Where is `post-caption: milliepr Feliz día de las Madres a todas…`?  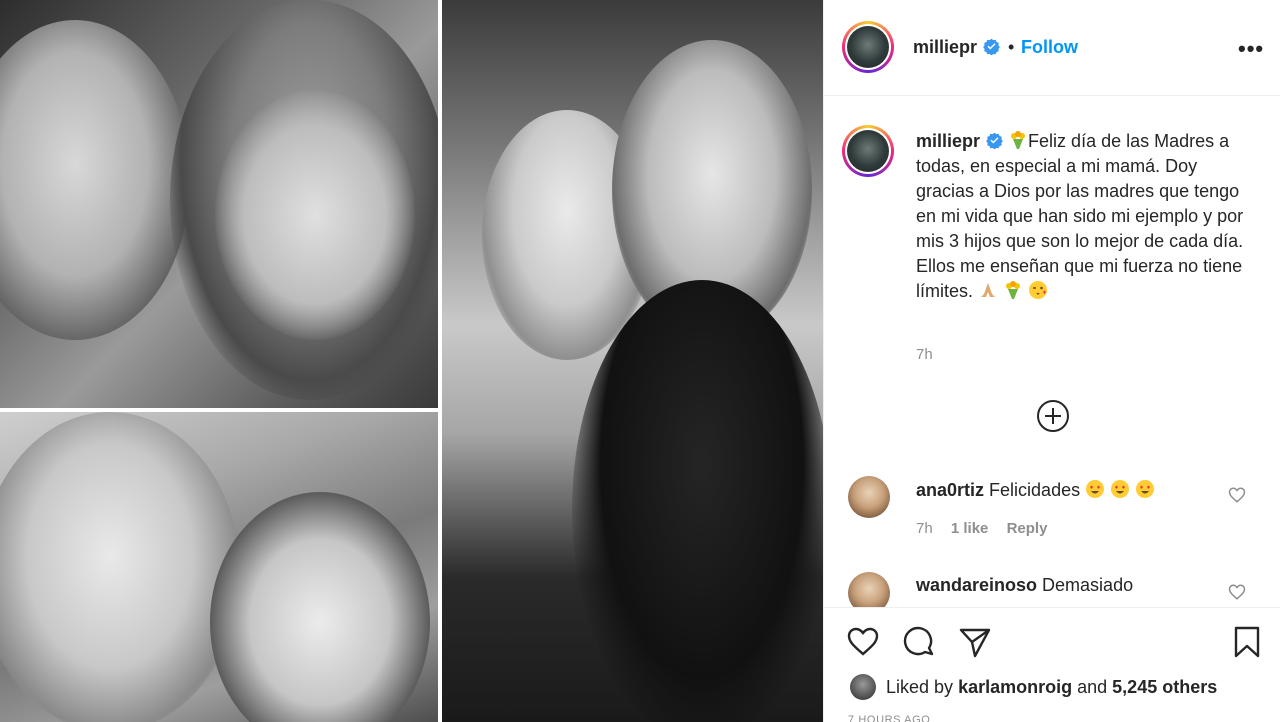 post-caption: milliepr Feliz día de las Madres a todas… is located at coordinates (1086, 216).